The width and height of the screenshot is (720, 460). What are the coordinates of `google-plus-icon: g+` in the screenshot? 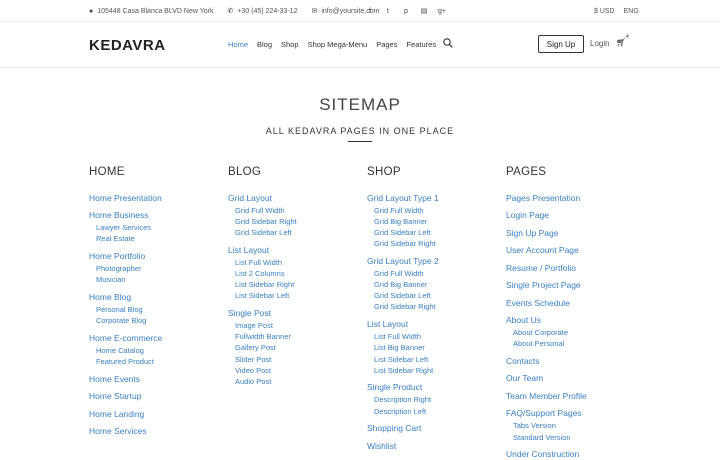 It's located at (442, 11).